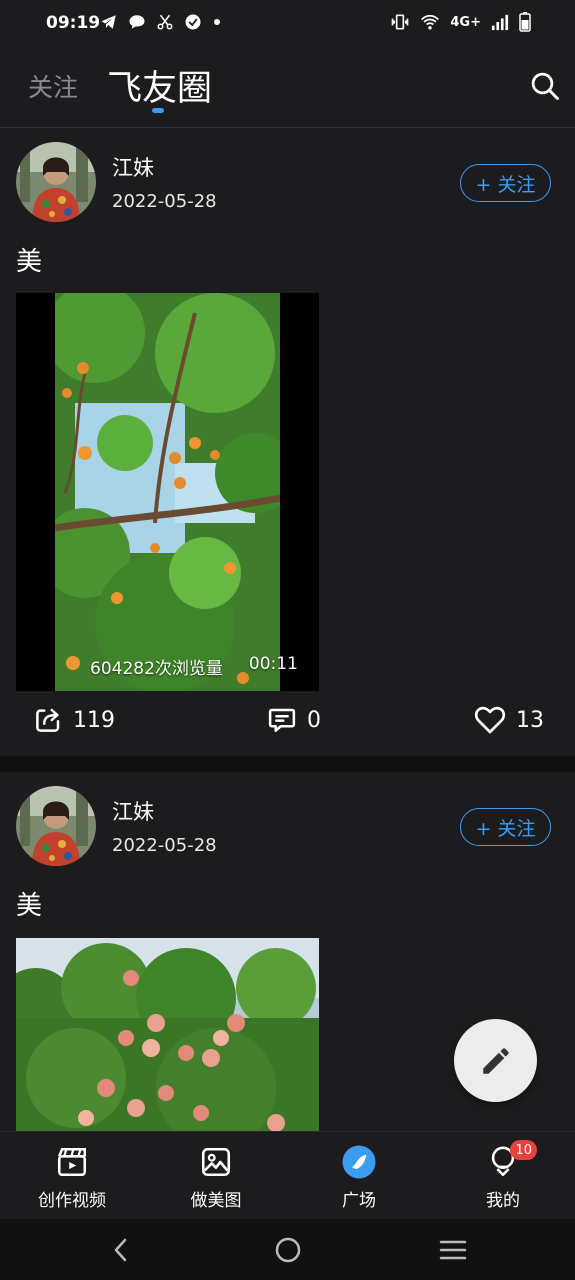 This screenshot has height=1280, width=575. I want to click on home-button, so click(288, 1250).